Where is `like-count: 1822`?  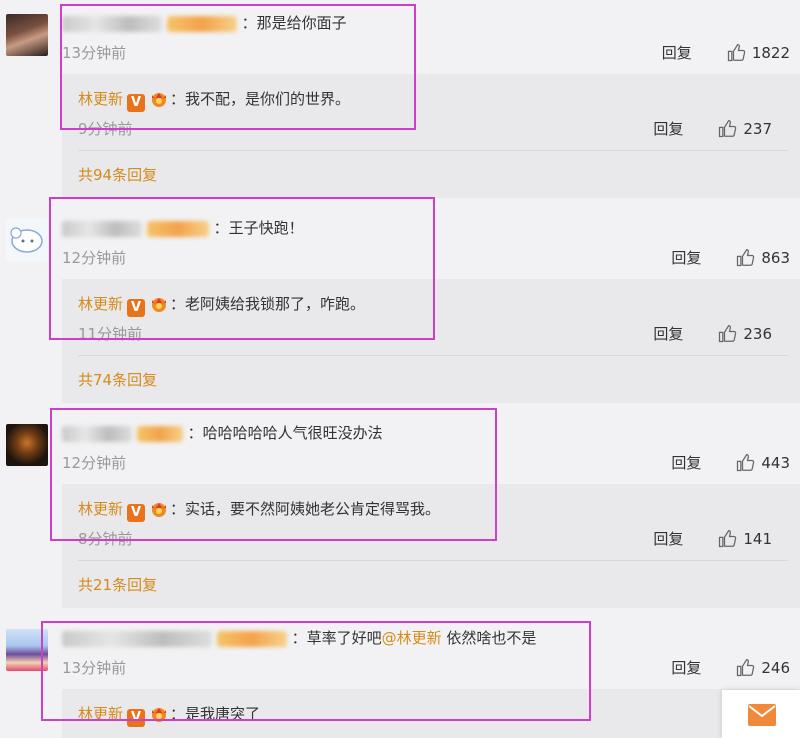
like-count: 1822 is located at coordinates (770, 52).